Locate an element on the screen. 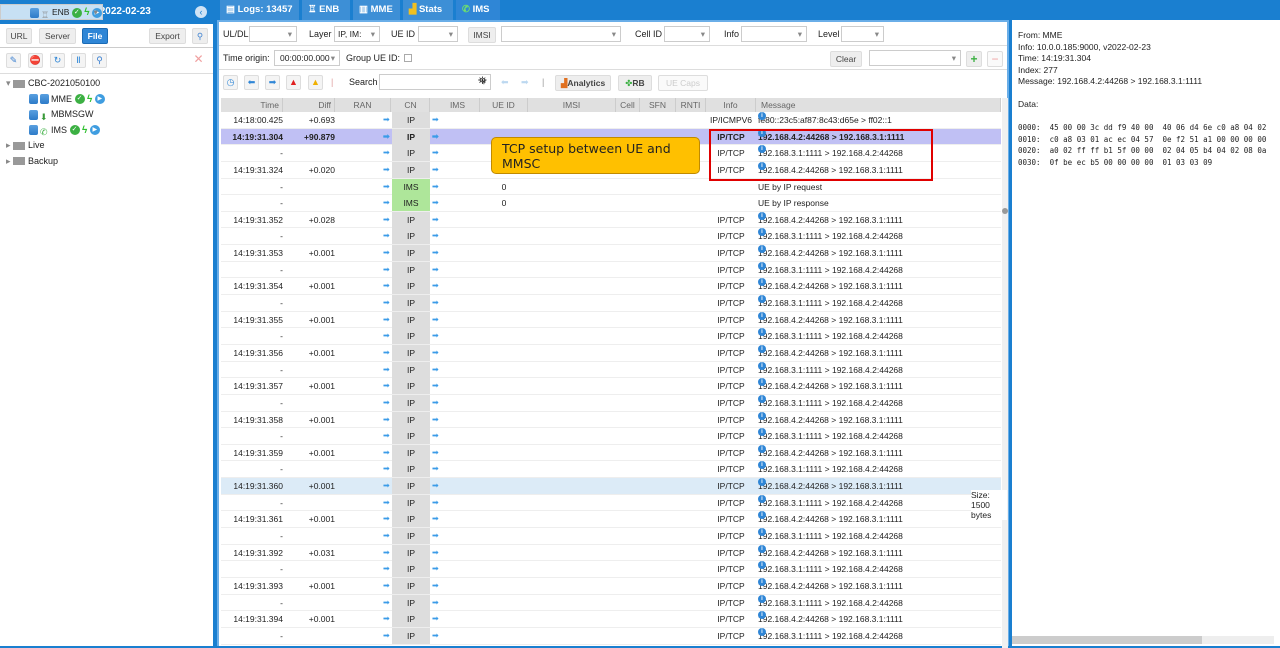  ueid-select is located at coordinates (438, 34).